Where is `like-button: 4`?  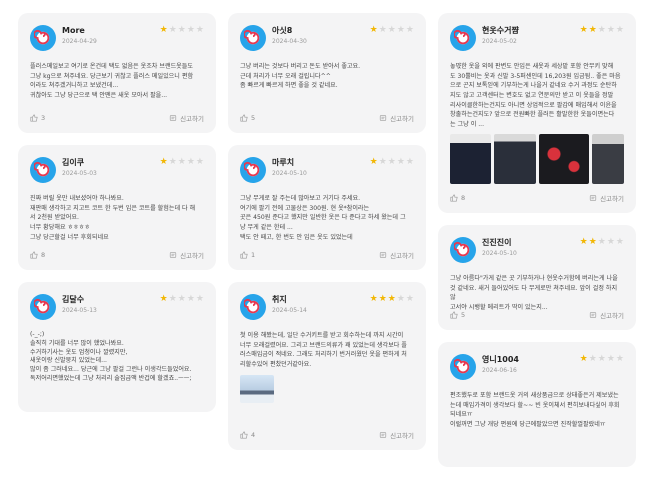 like-button: 4 is located at coordinates (247, 435).